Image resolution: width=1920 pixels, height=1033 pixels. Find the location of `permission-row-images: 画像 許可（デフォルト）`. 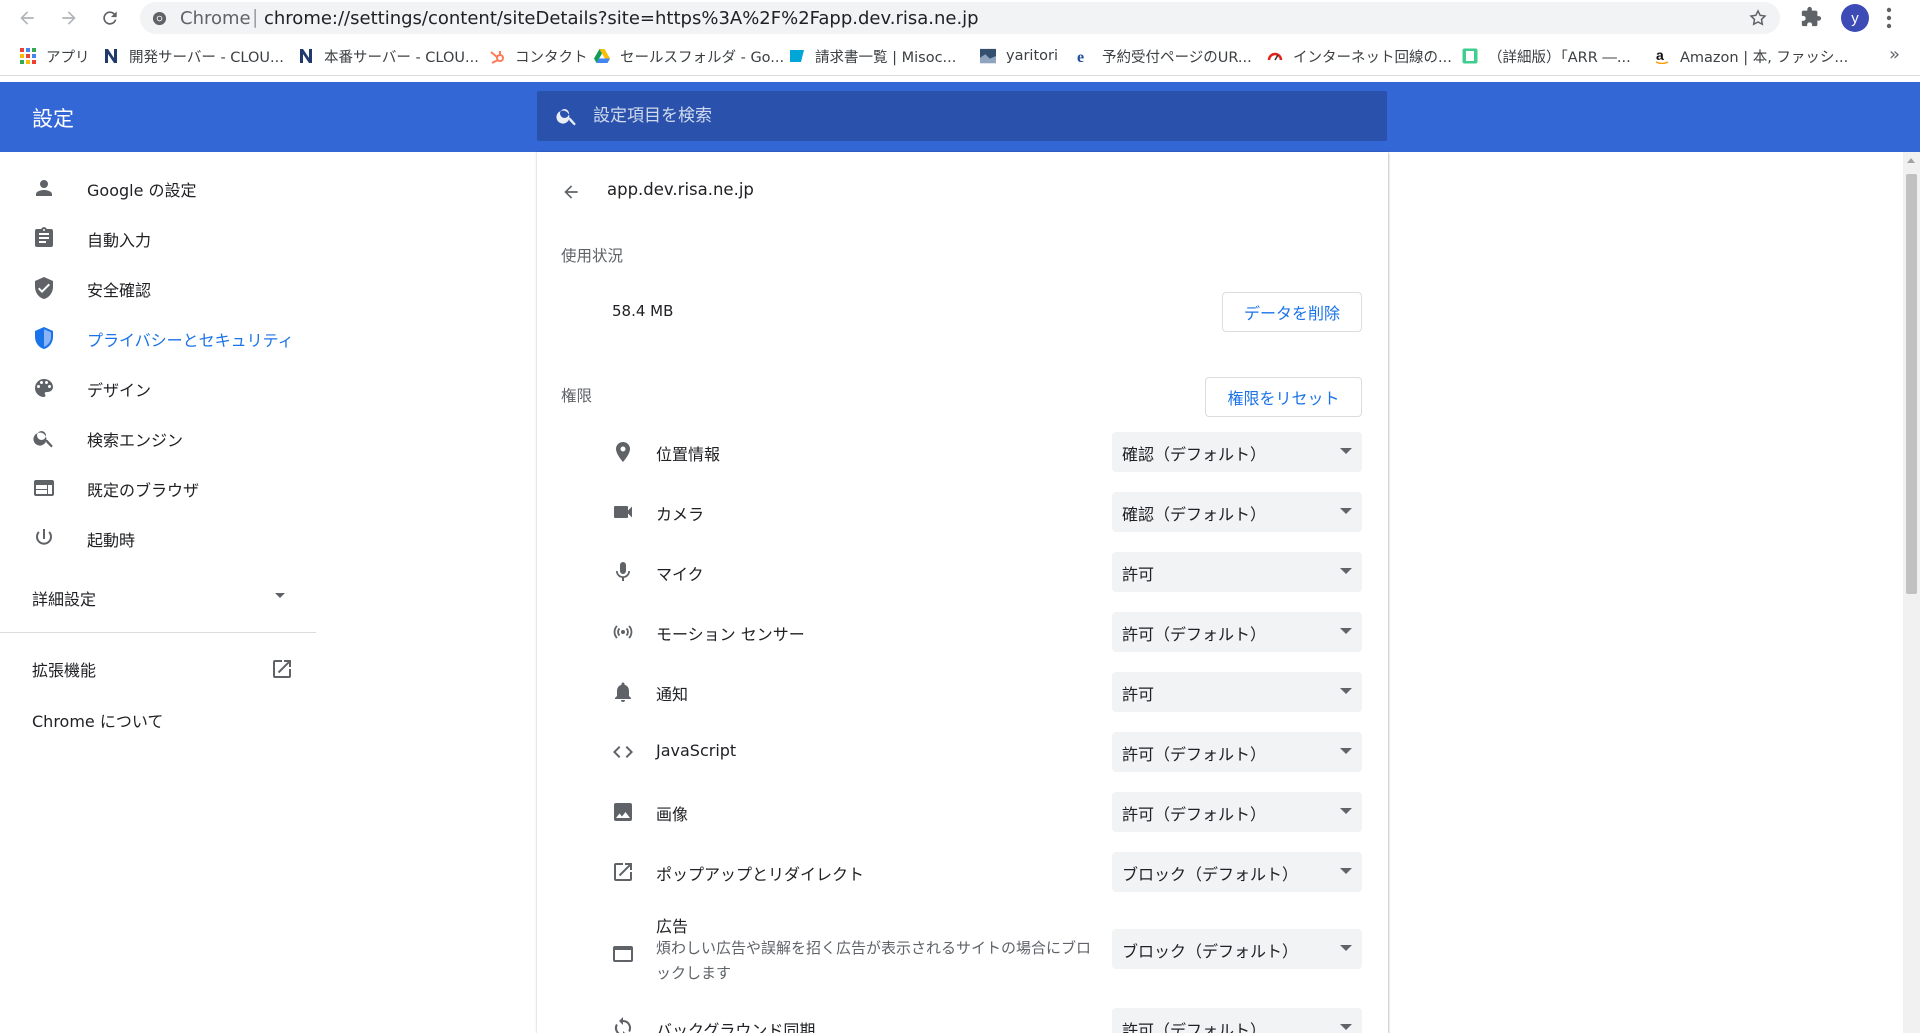

permission-row-images: 画像 許可（デフォルト） is located at coordinates (962, 812).